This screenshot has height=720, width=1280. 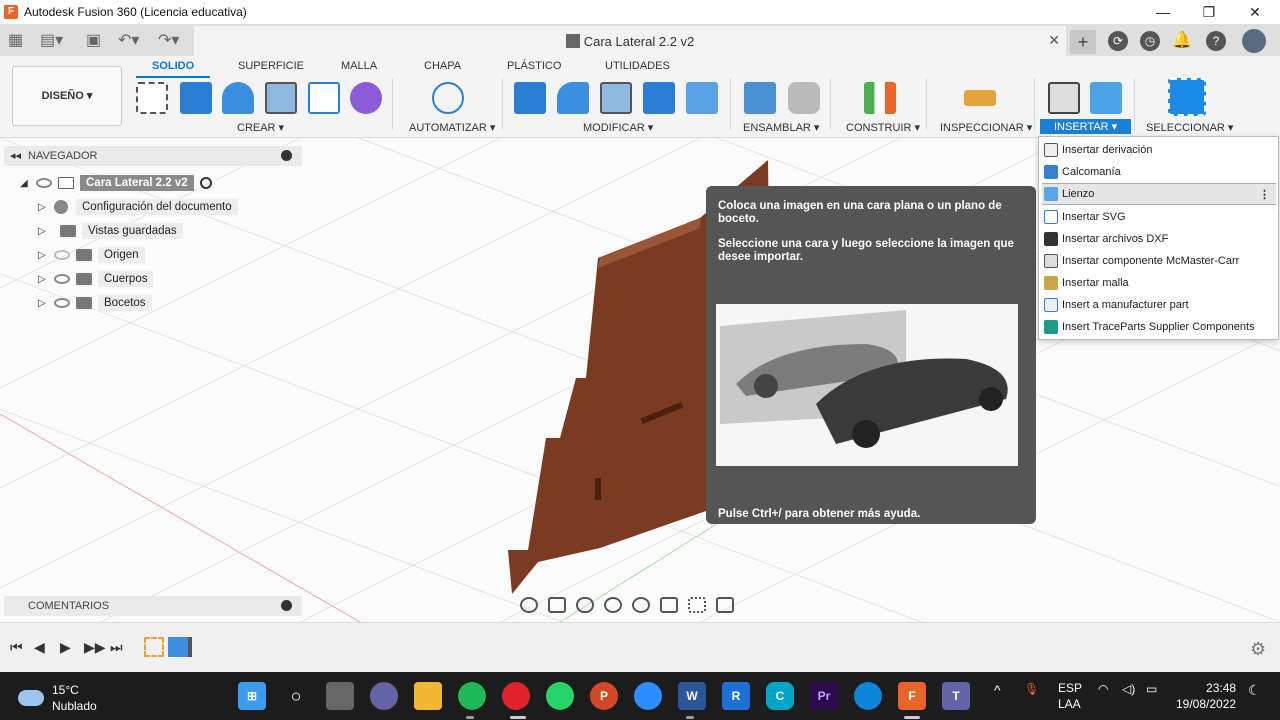 What do you see at coordinates (1159, 327) in the screenshot?
I see `menu-item-traceparts: Insert TraceParts Supplier Components` at bounding box center [1159, 327].